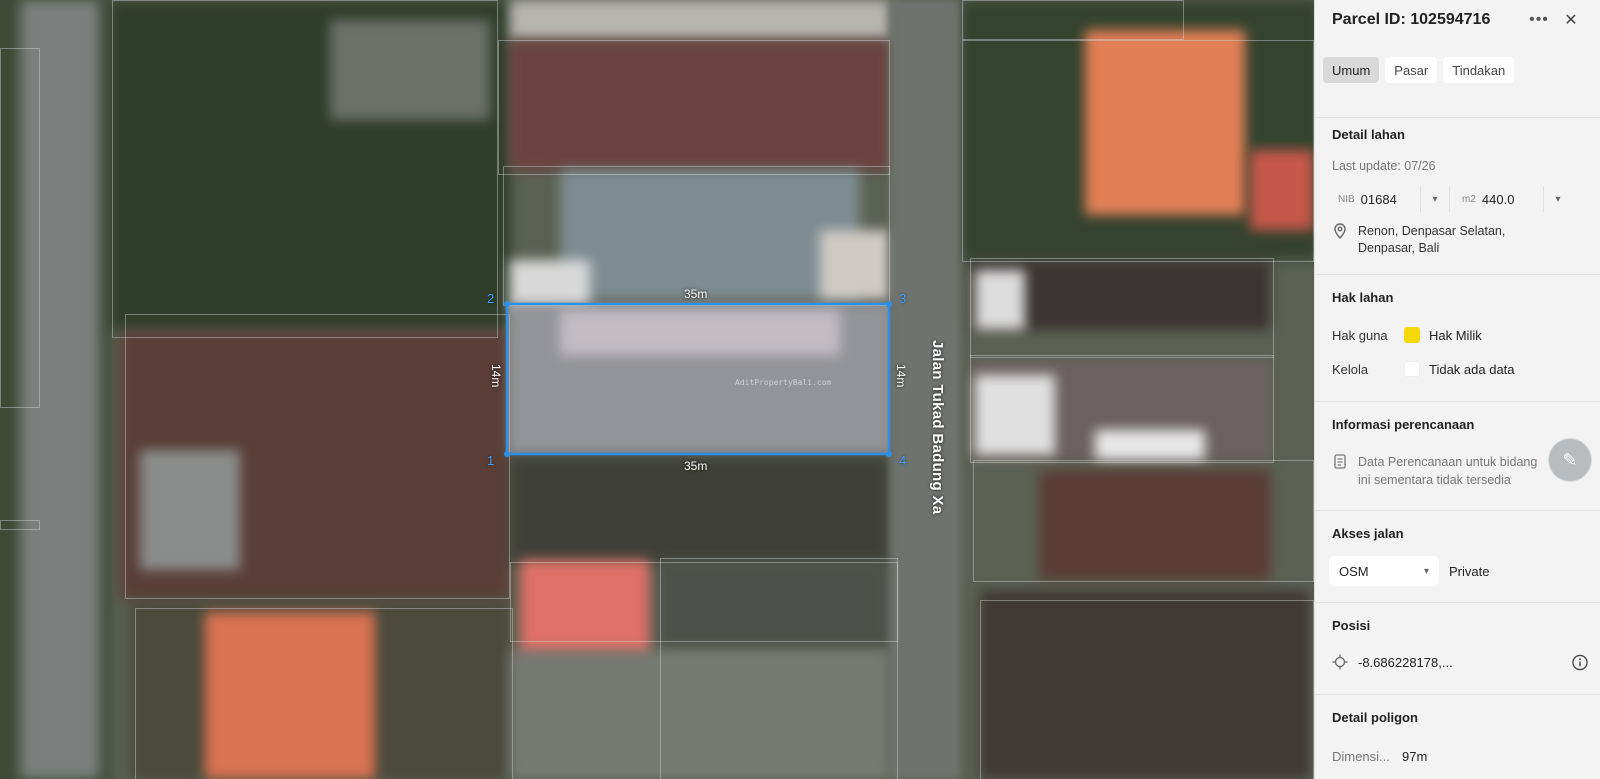  Describe the element at coordinates (491, 460) in the screenshot. I see `corner-label-1: 1` at that location.